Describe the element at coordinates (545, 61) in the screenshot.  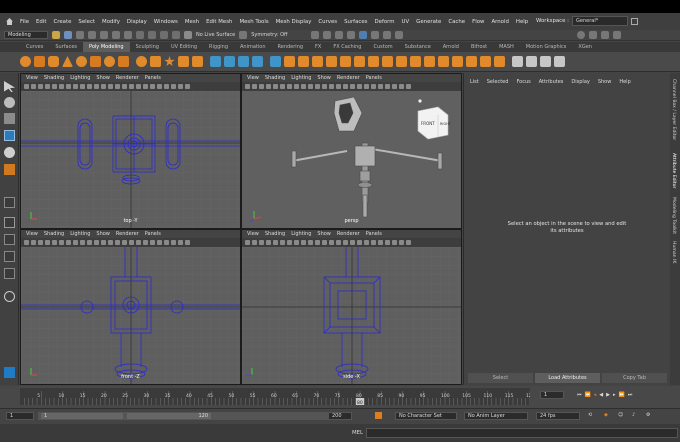
I see `uv-editor-icon` at that location.